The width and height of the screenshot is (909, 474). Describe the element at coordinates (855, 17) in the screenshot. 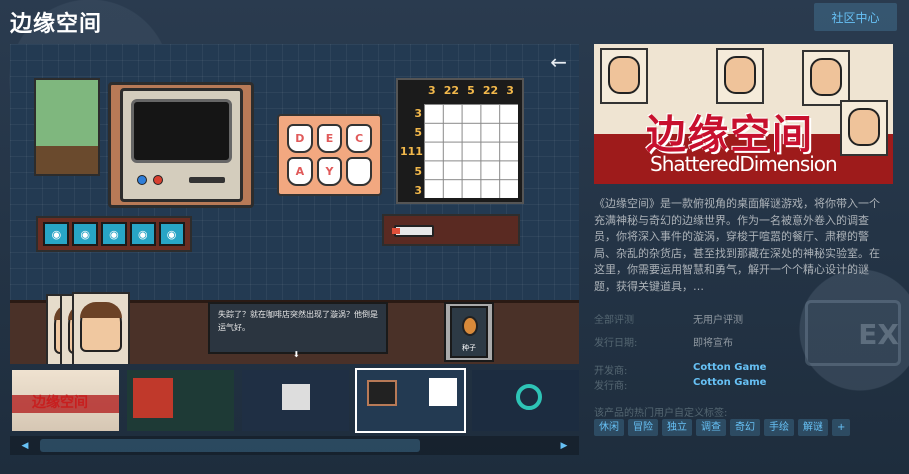

I see `community-hub-button: 社区中心` at that location.